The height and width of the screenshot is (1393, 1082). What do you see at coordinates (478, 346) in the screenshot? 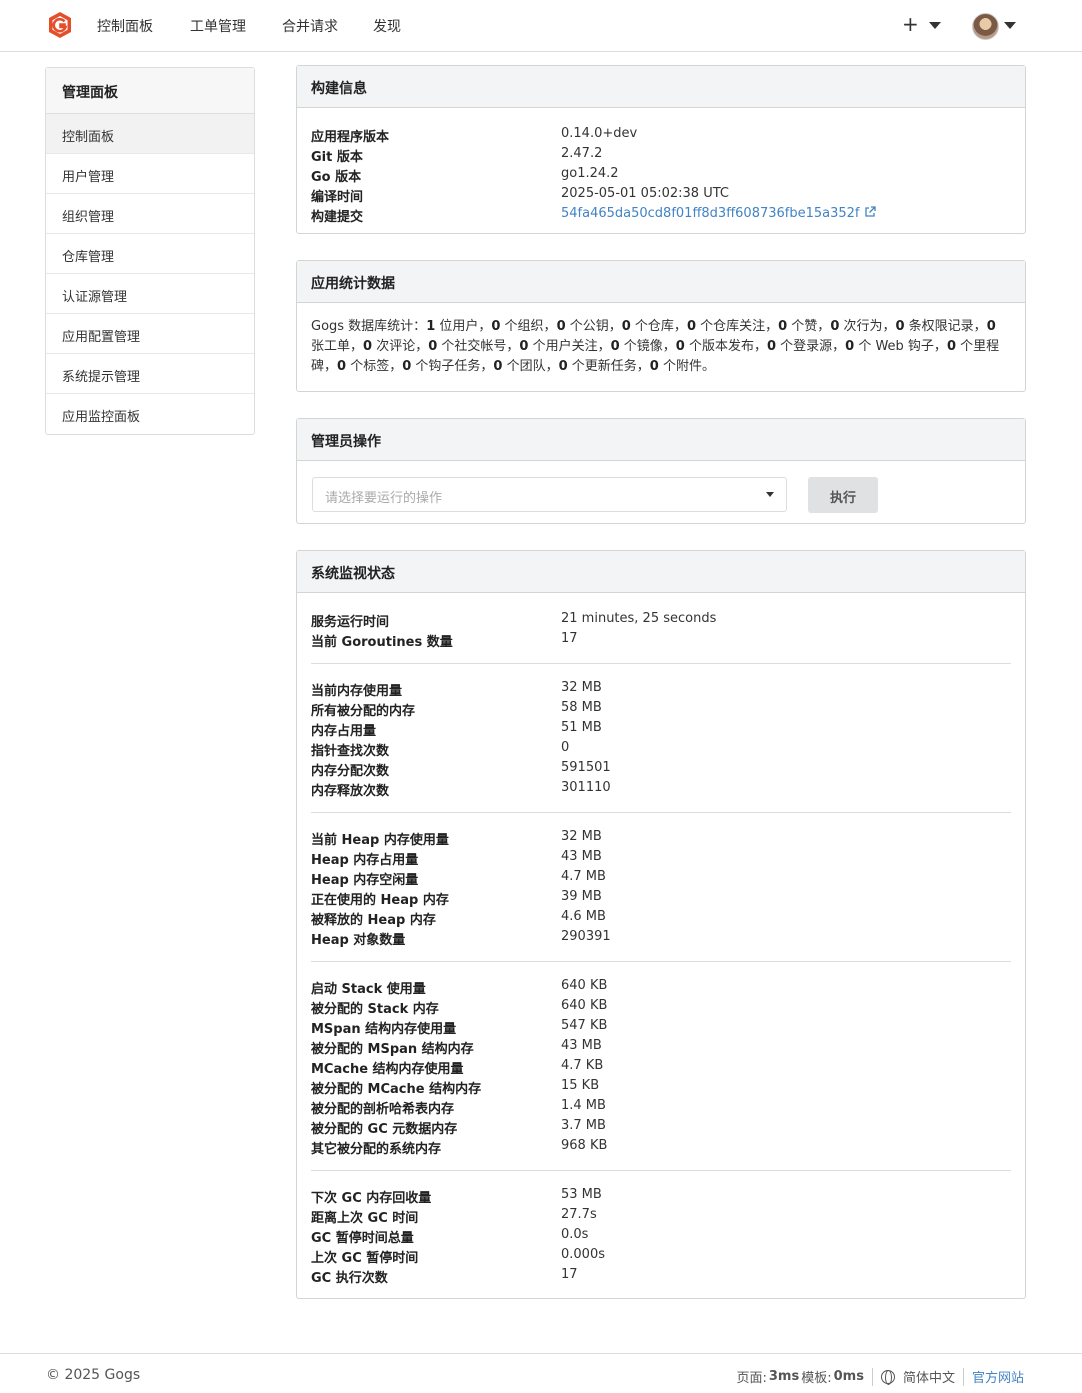
I see `stat-label: 个社交帐号，` at bounding box center [478, 346].